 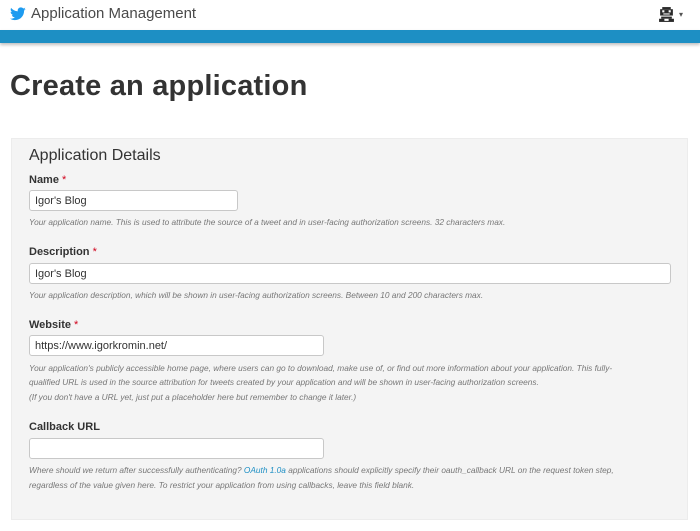 I want to click on app-title: Application Management, so click(x=113, y=13).